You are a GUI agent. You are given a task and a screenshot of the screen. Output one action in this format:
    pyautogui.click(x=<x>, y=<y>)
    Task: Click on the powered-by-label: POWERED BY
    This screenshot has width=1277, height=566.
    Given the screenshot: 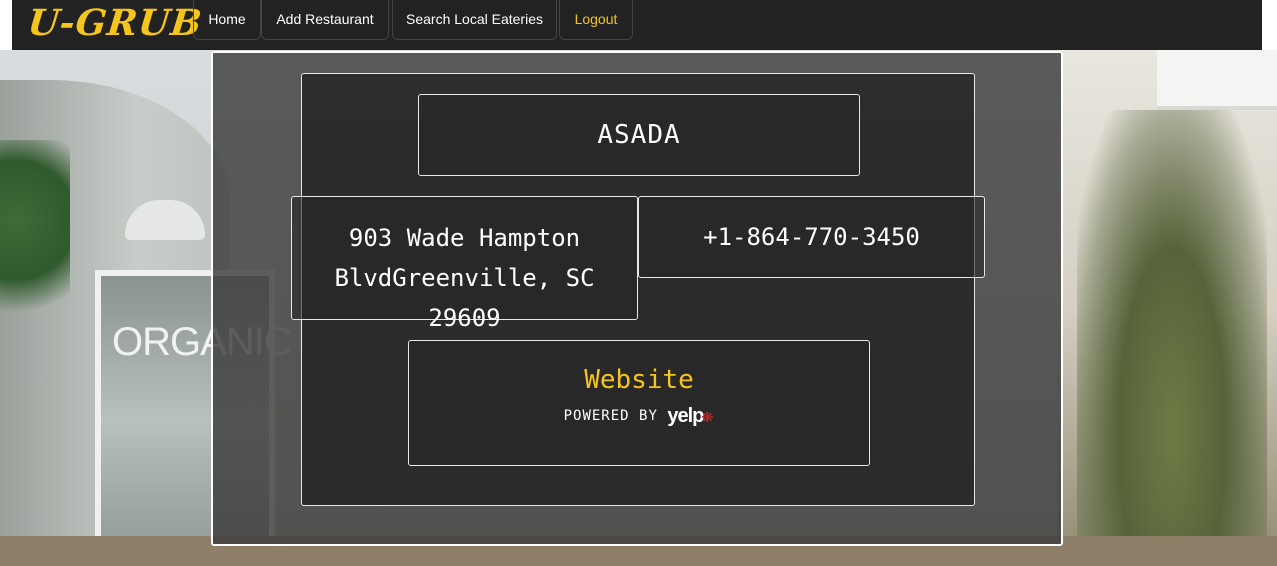 What is the action you would take?
    pyautogui.click(x=610, y=416)
    